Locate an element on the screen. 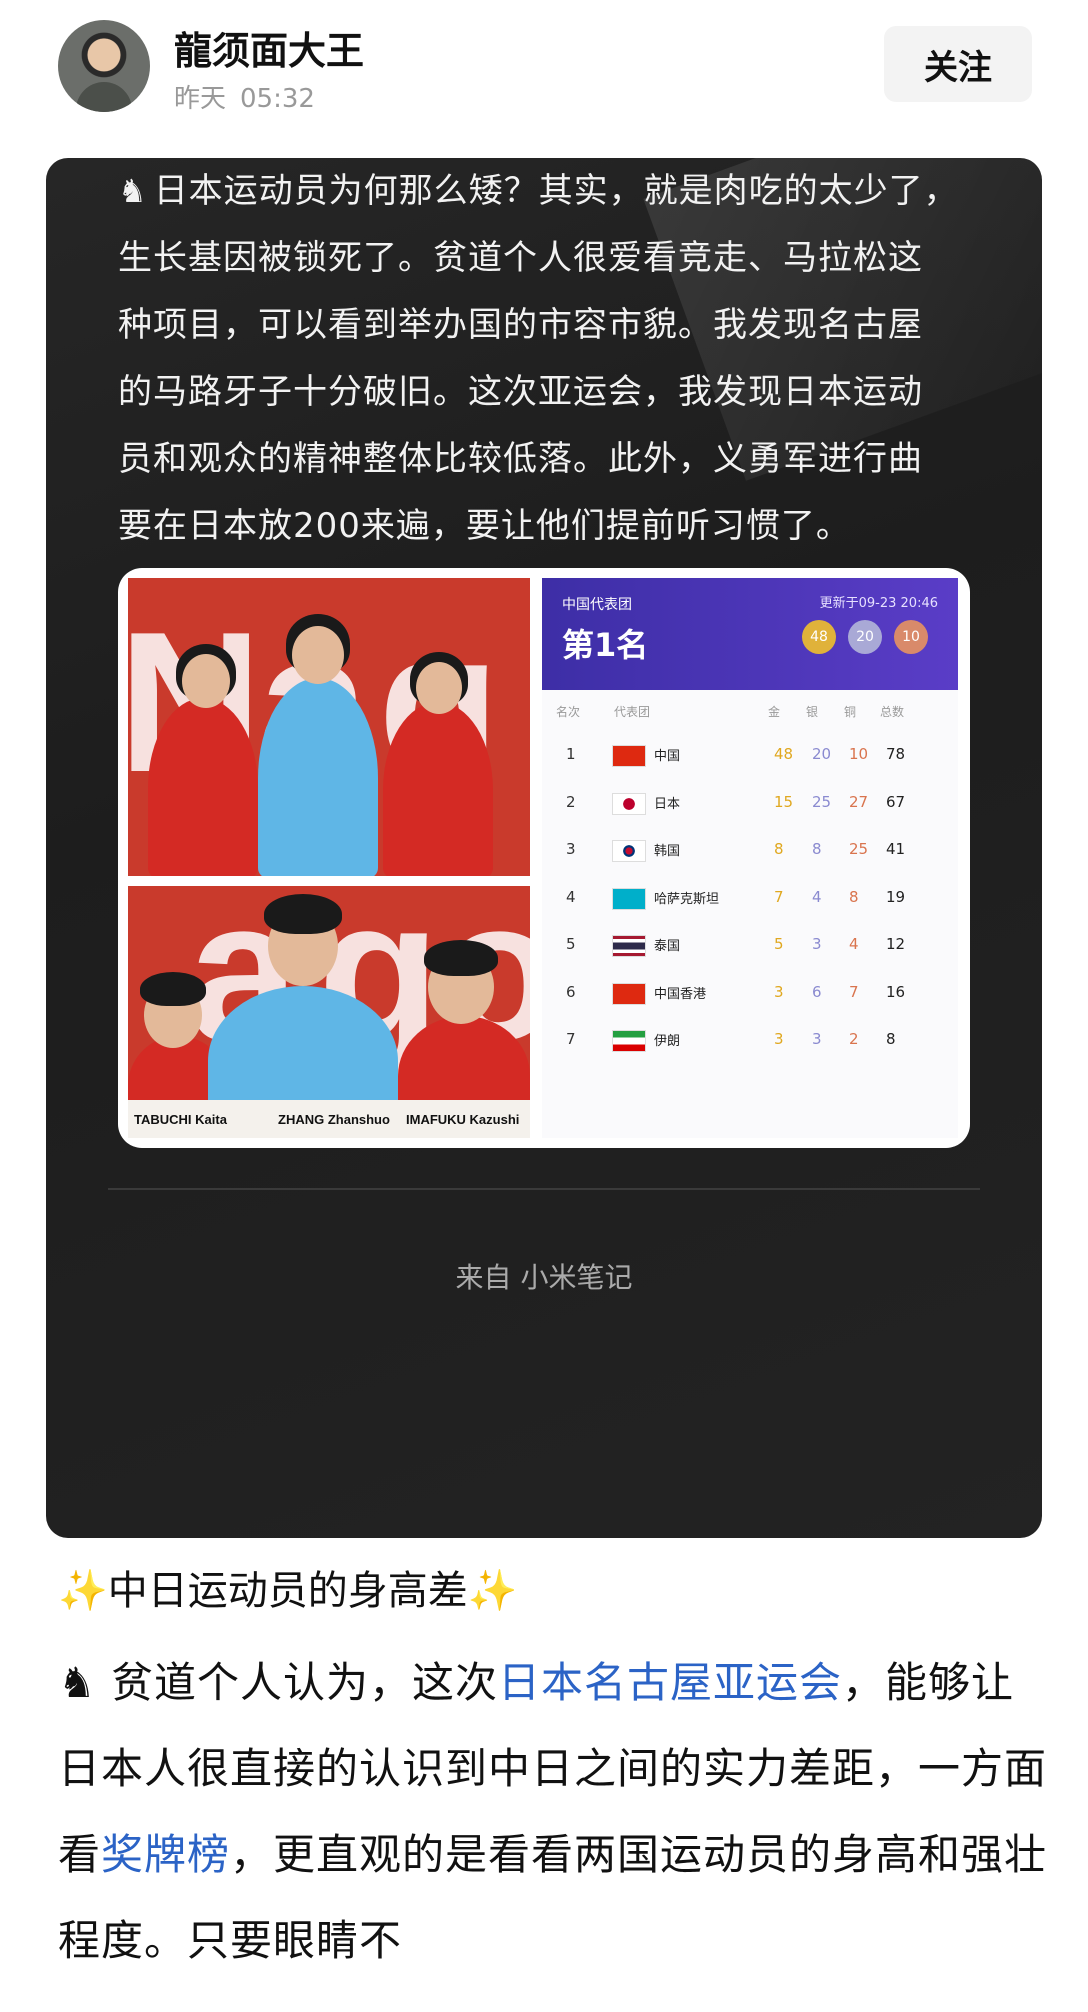 This screenshot has width=1088, height=2012. silver-count-cell: 25 is located at coordinates (822, 801).